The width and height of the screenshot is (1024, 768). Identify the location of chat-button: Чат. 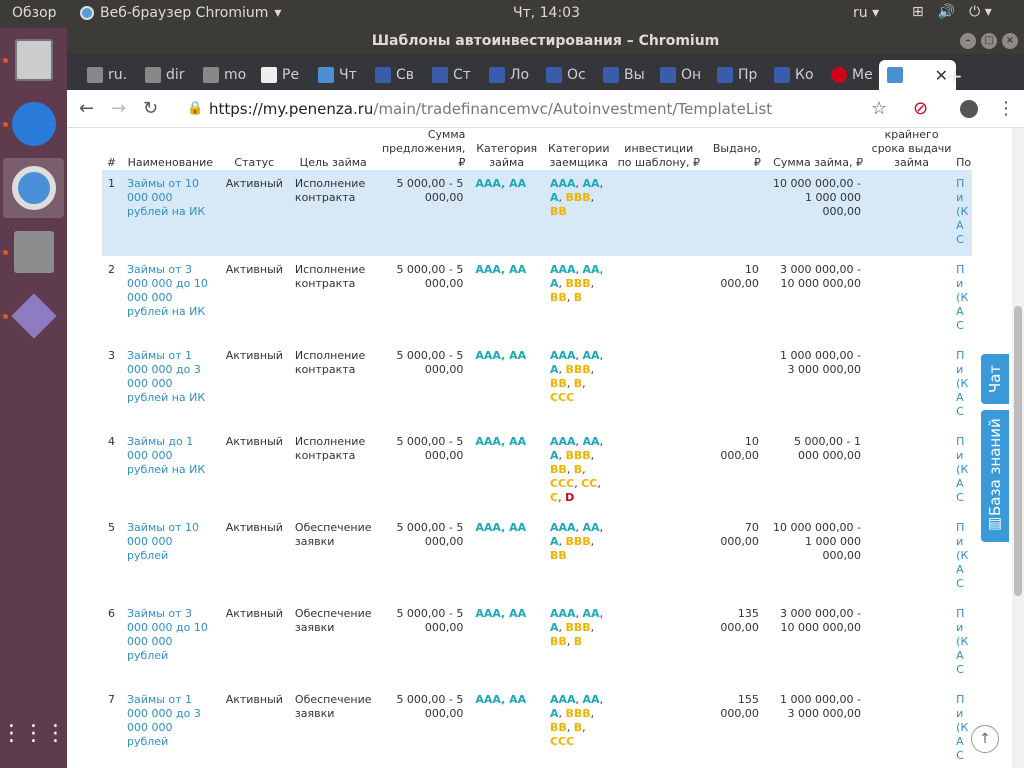
(995, 379).